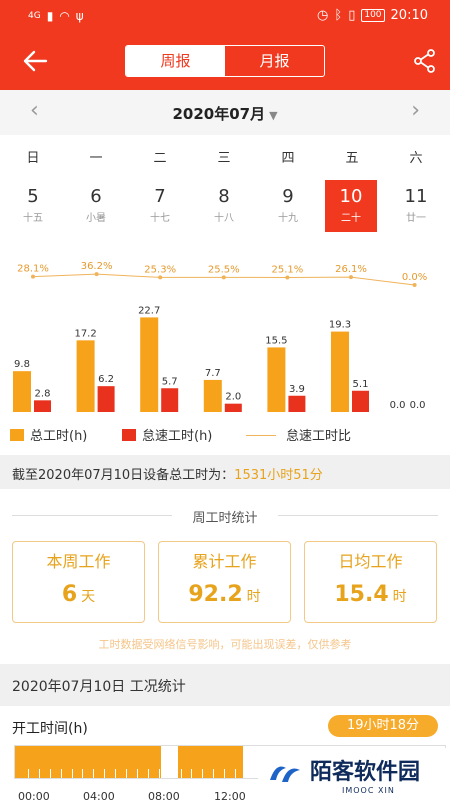 This screenshot has height=800, width=450. Describe the element at coordinates (106, 379) in the screenshot. I see `bar-idle-label: 6.2` at that location.